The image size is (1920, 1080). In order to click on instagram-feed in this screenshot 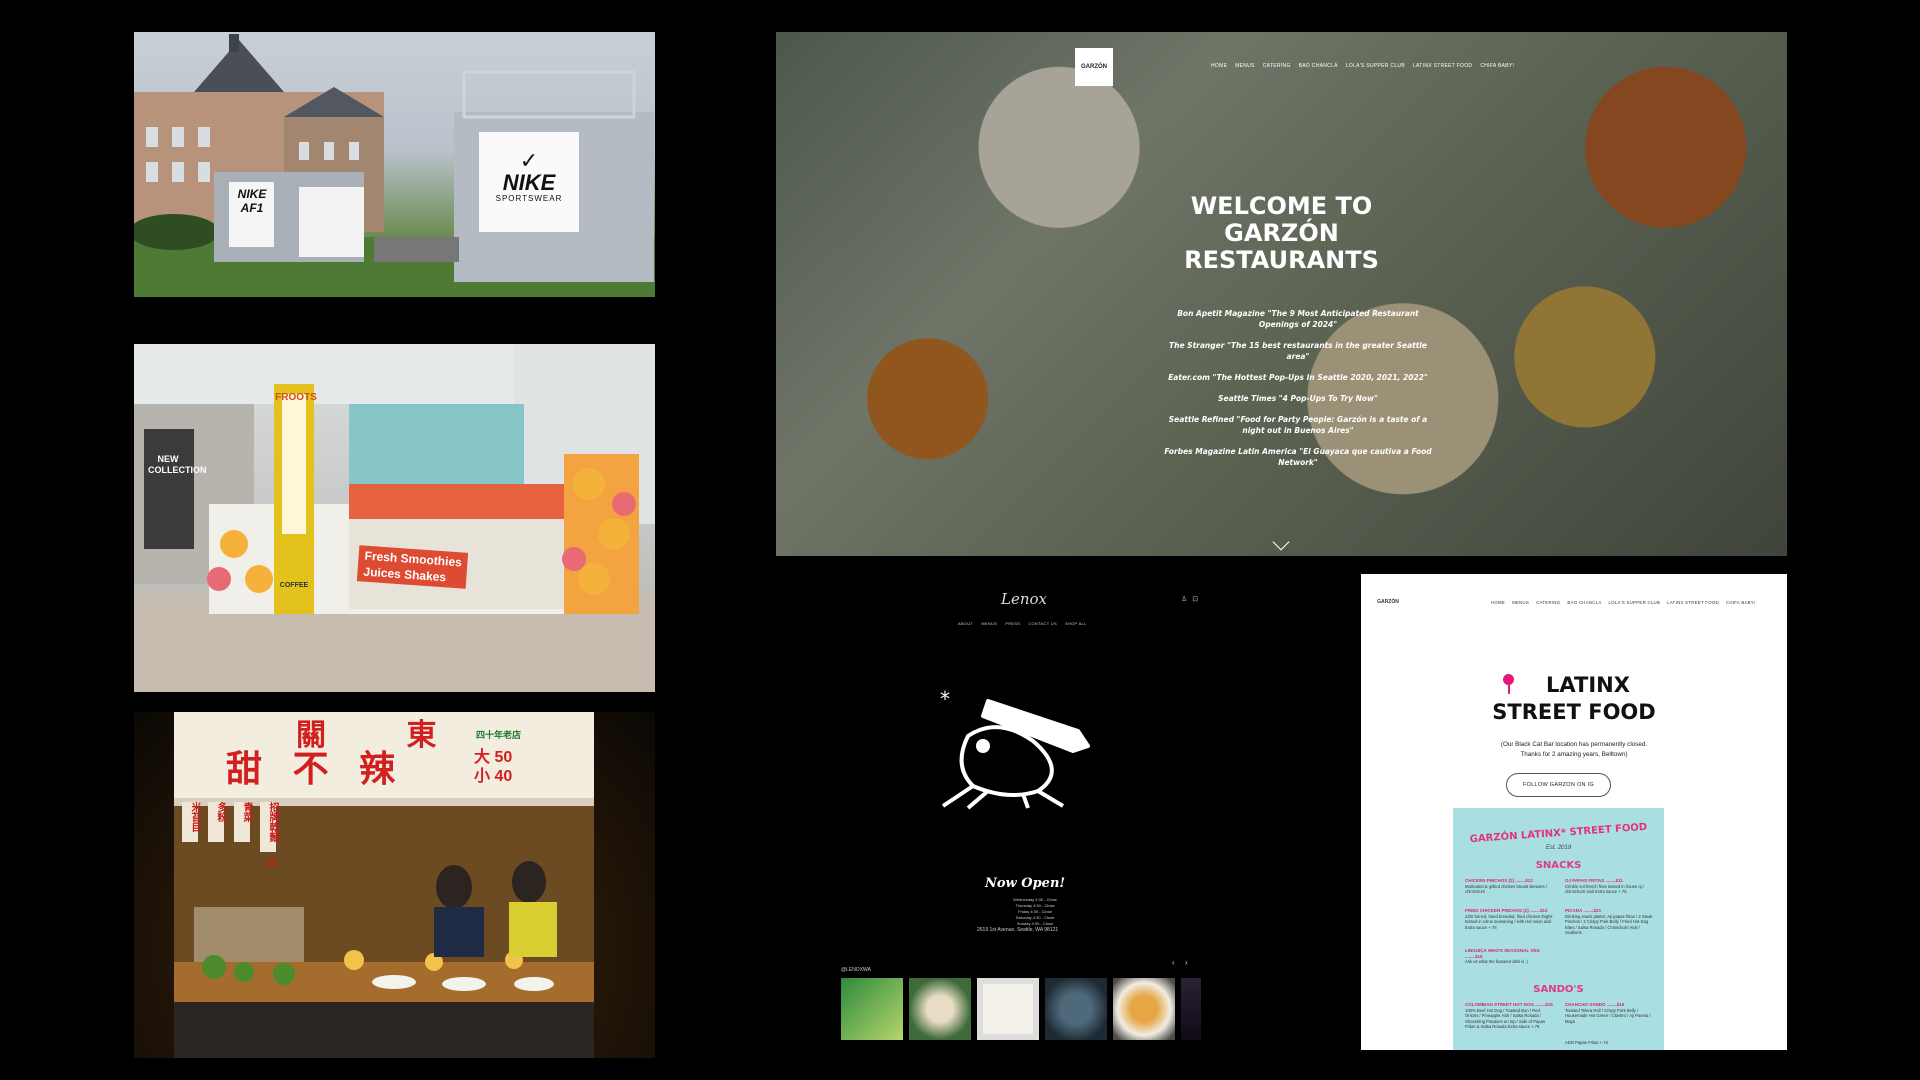, I will do `click(1021, 1009)`.